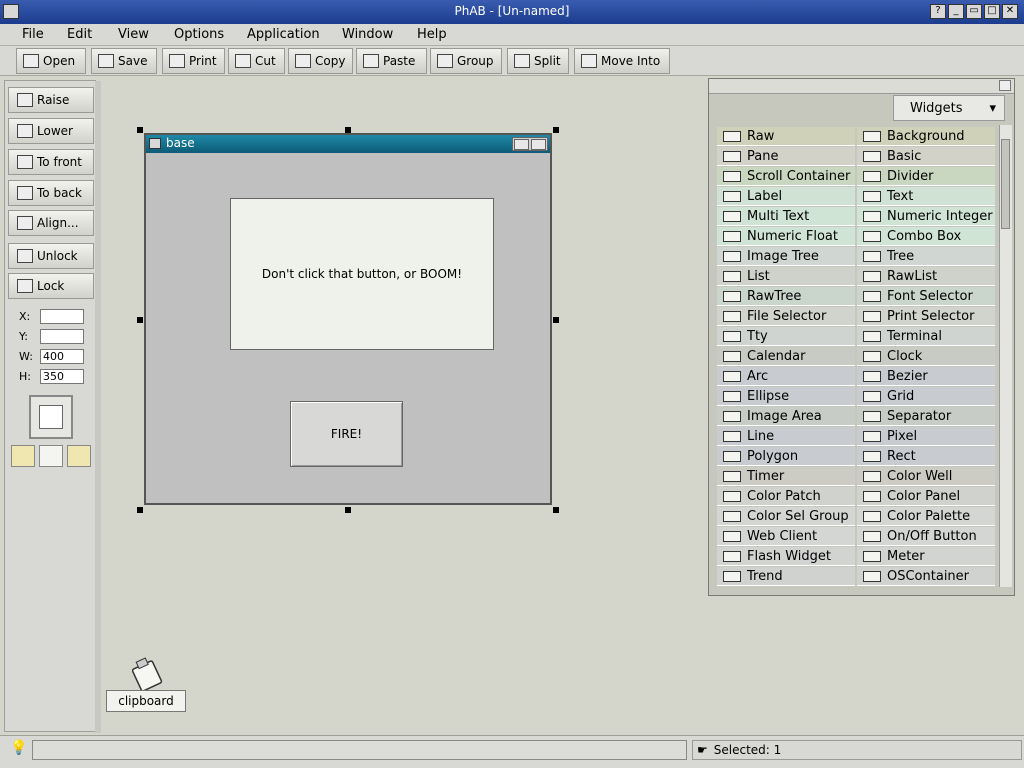 This screenshot has width=1024, height=768. I want to click on widget-image-tree: Image Tree, so click(786, 256).